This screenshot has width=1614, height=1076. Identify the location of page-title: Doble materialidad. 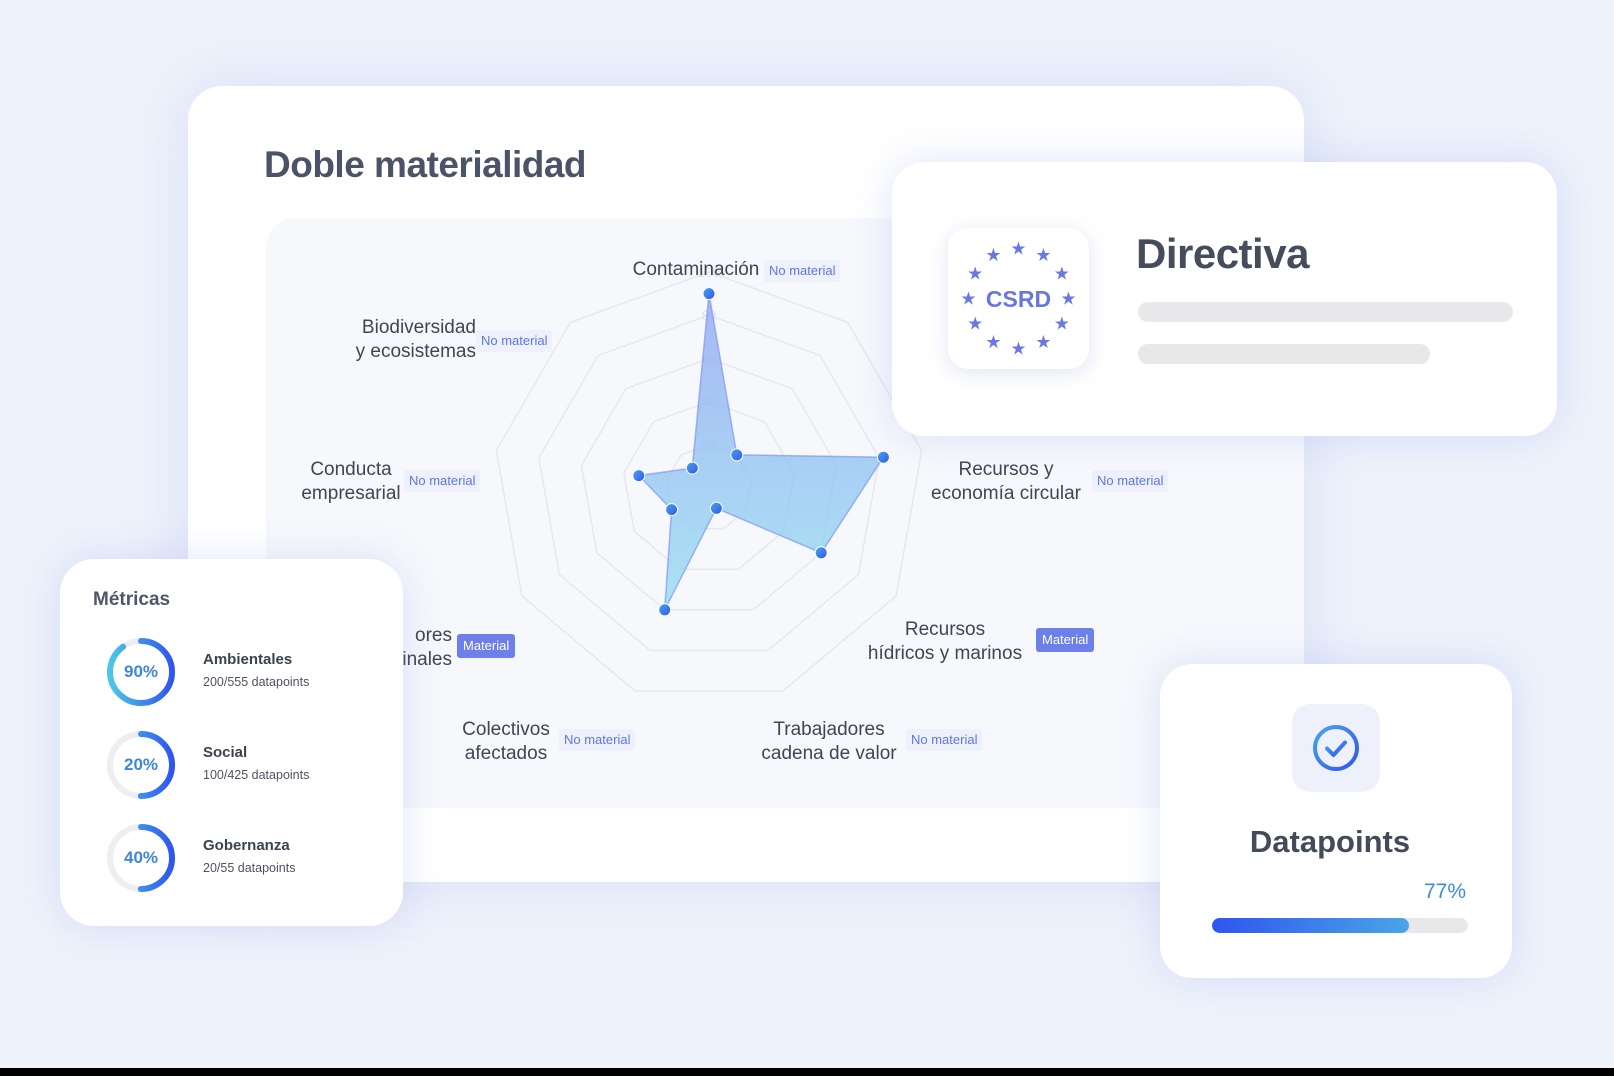
(425, 164).